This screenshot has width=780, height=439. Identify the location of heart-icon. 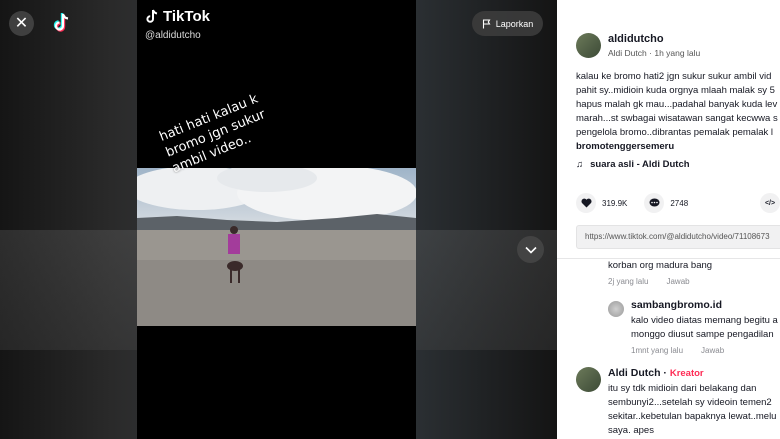
(586, 203).